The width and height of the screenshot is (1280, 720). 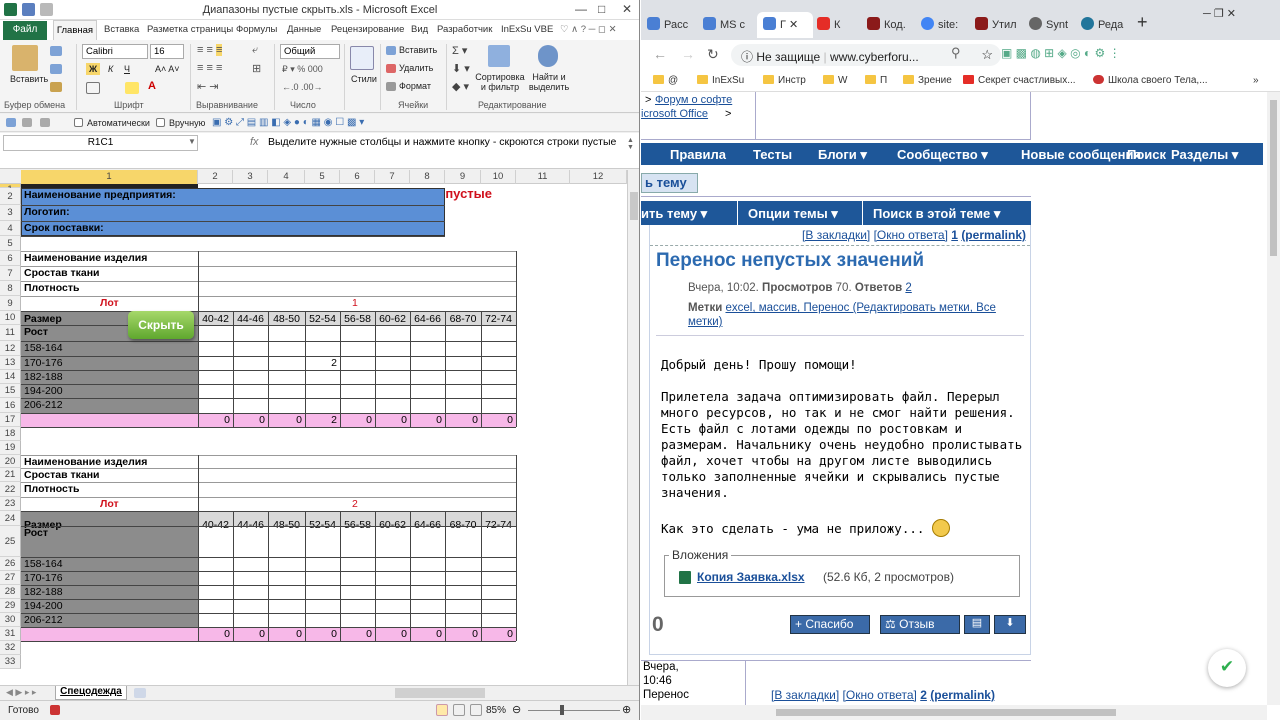 I want to click on row-header: 12, so click(x=10, y=348).